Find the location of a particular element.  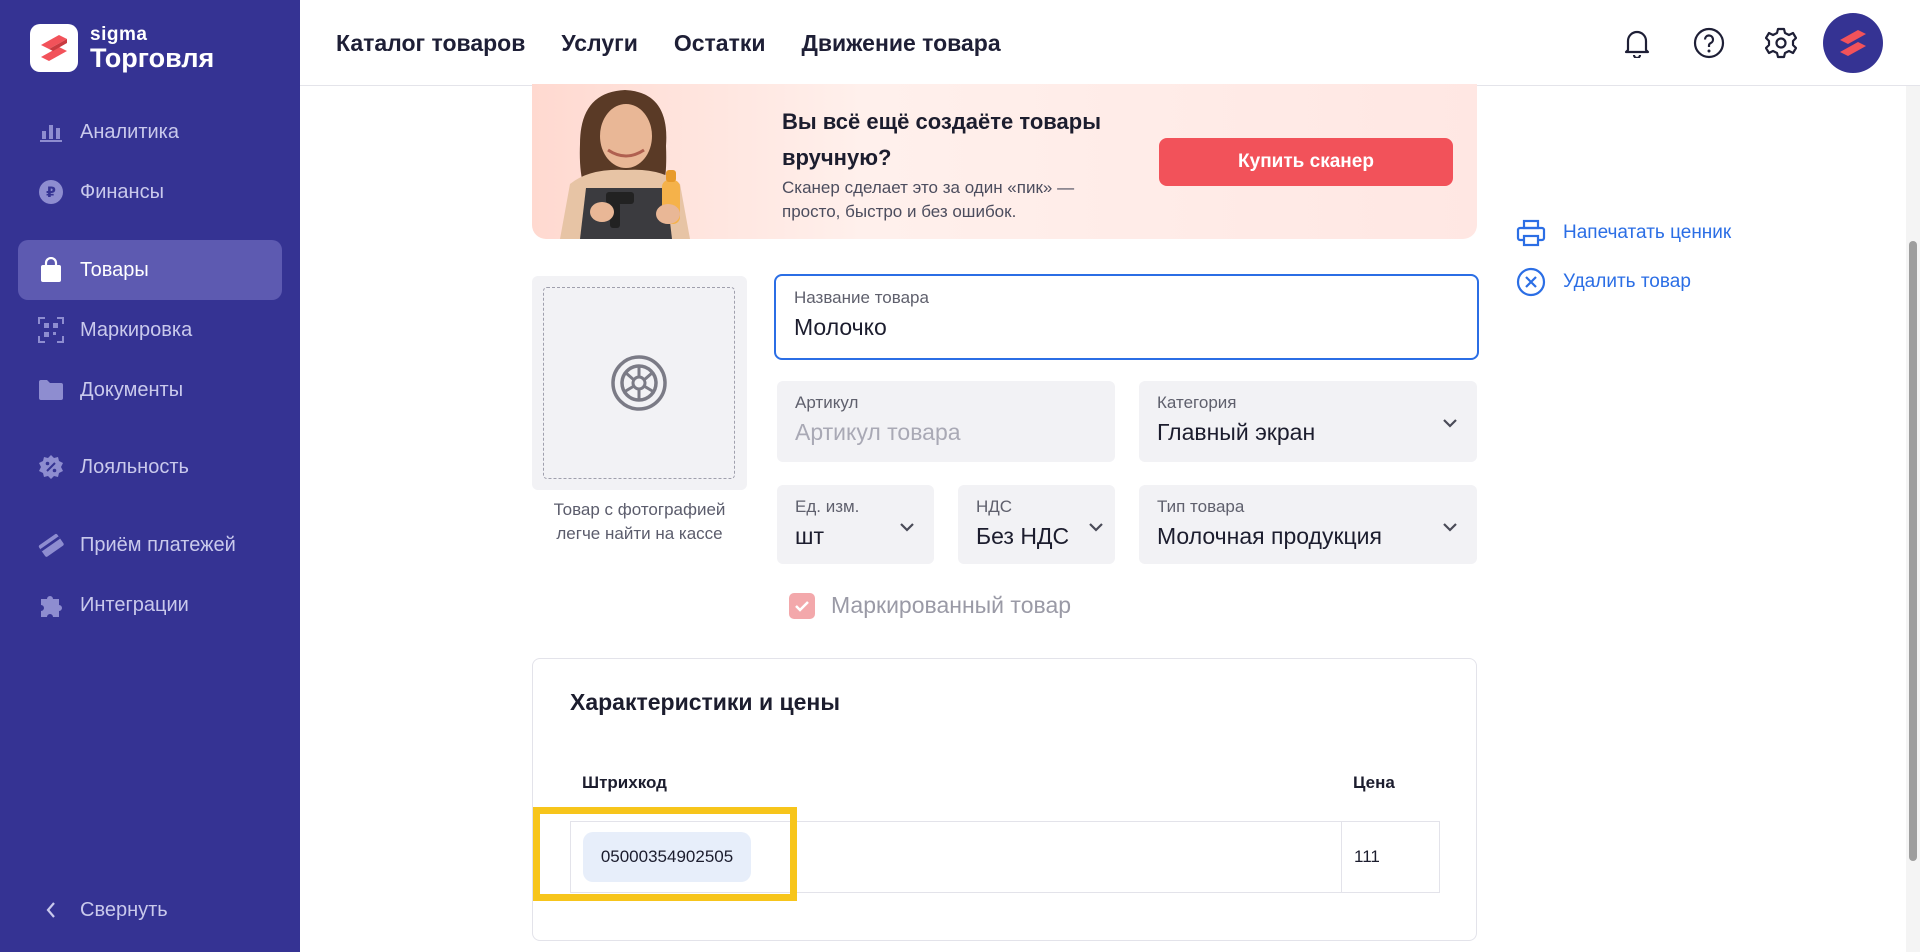

sigma-logo-icon is located at coordinates (54, 48).